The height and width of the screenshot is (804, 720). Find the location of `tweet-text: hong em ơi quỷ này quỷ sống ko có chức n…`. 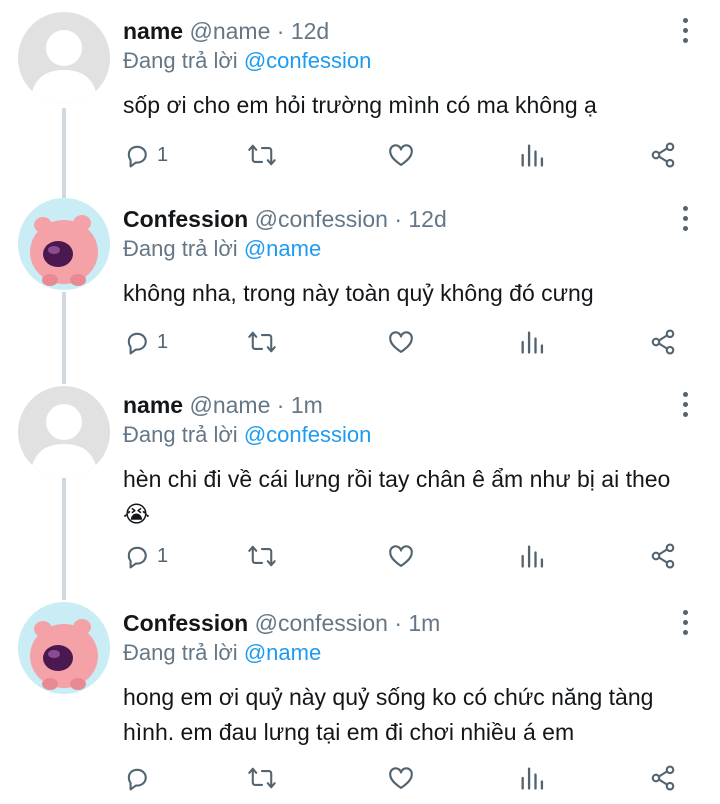

tweet-text: hong em ơi quỷ này quỷ sống ko có chức n… is located at coordinates (388, 714).